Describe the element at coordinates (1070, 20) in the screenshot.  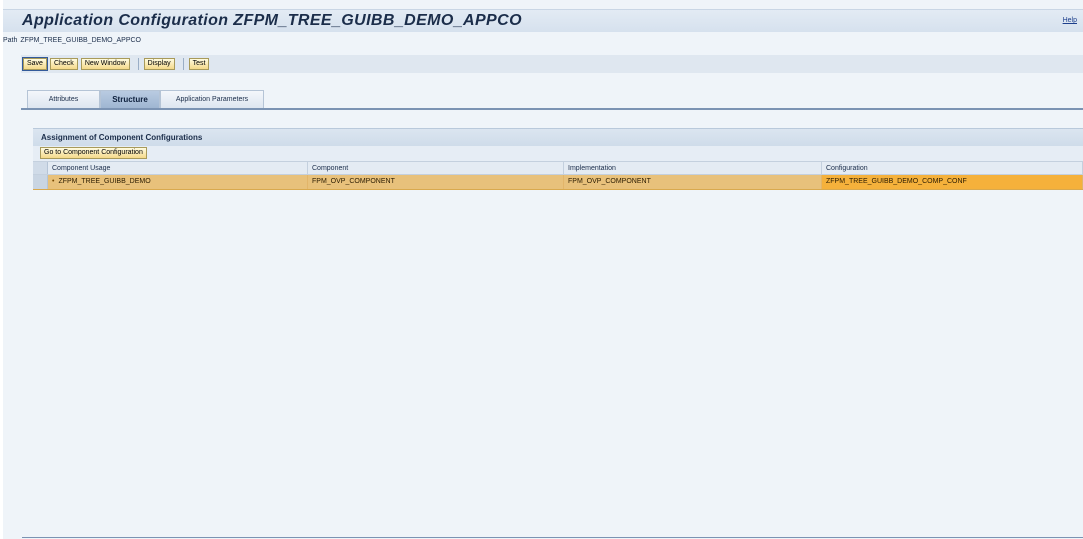
I see `help-link: Help` at that location.